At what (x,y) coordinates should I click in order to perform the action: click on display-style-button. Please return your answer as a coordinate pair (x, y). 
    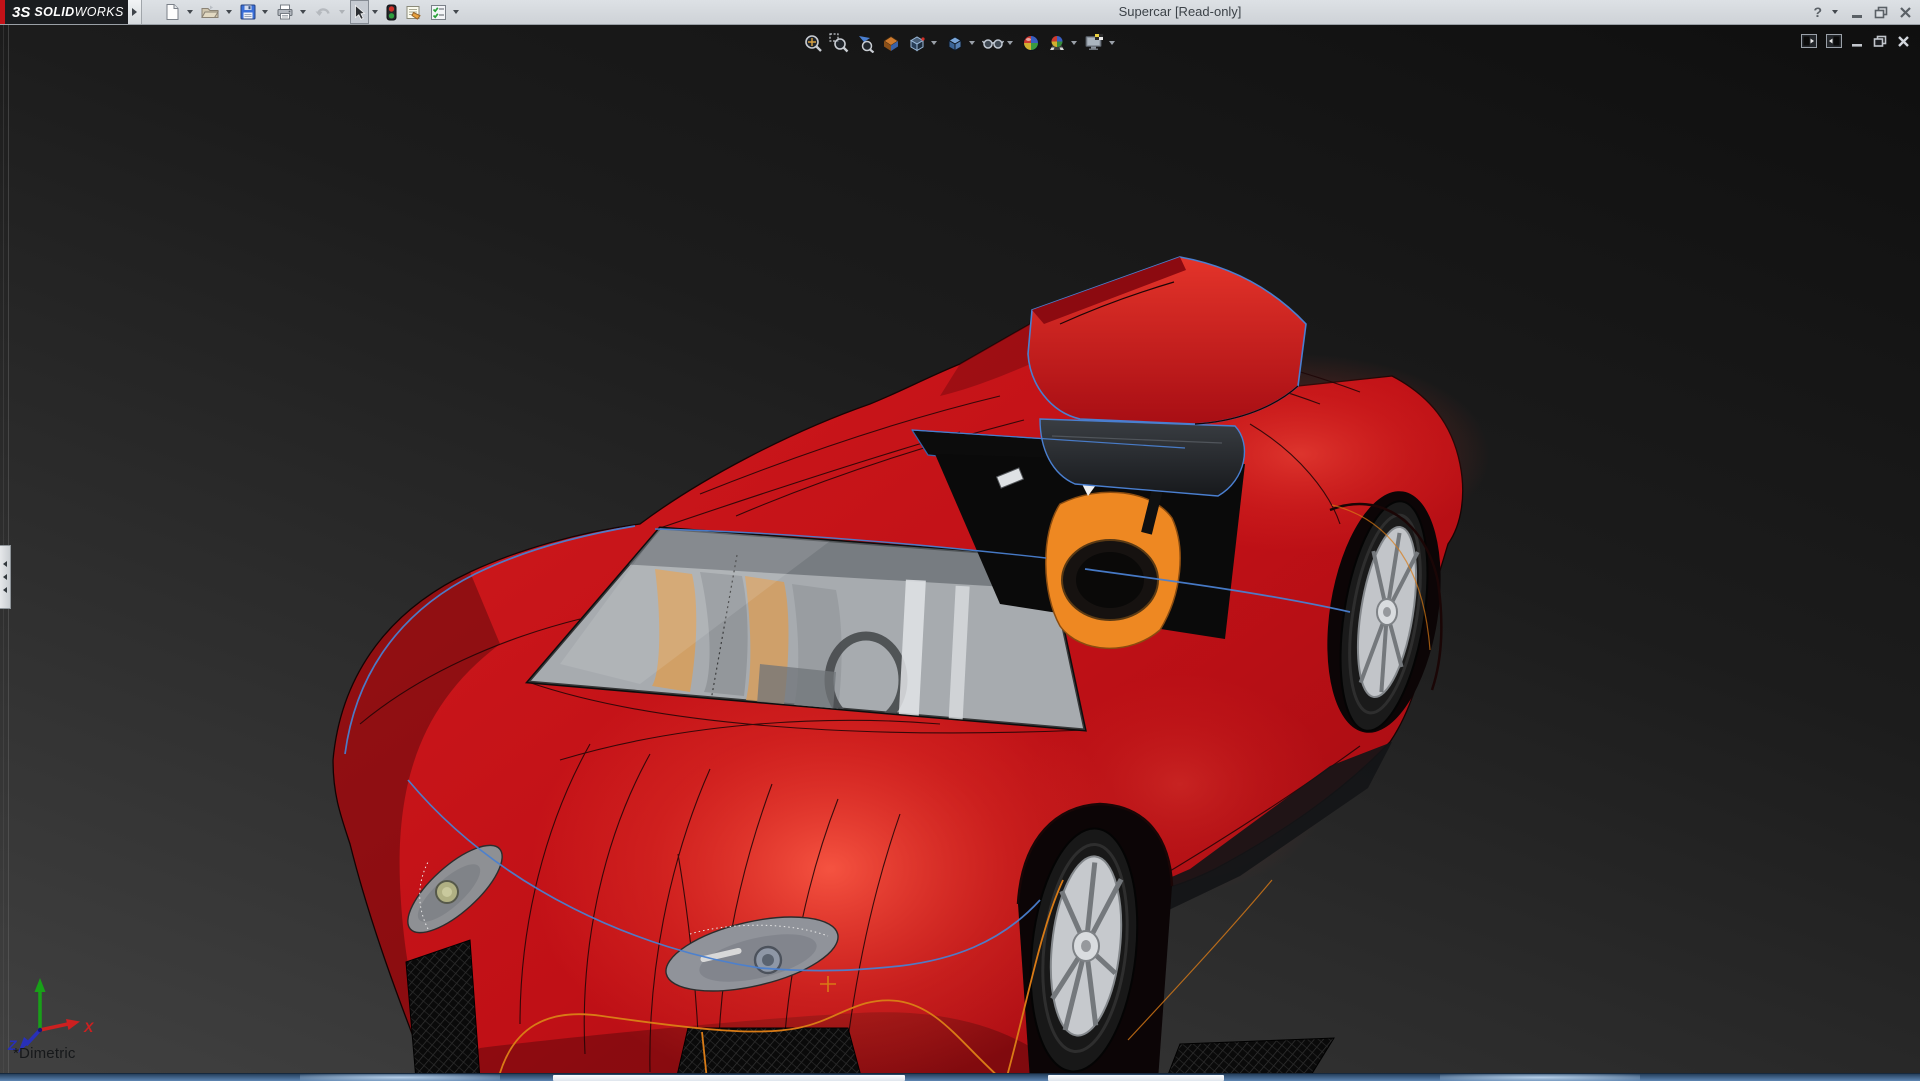
    Looking at the image, I should click on (955, 43).